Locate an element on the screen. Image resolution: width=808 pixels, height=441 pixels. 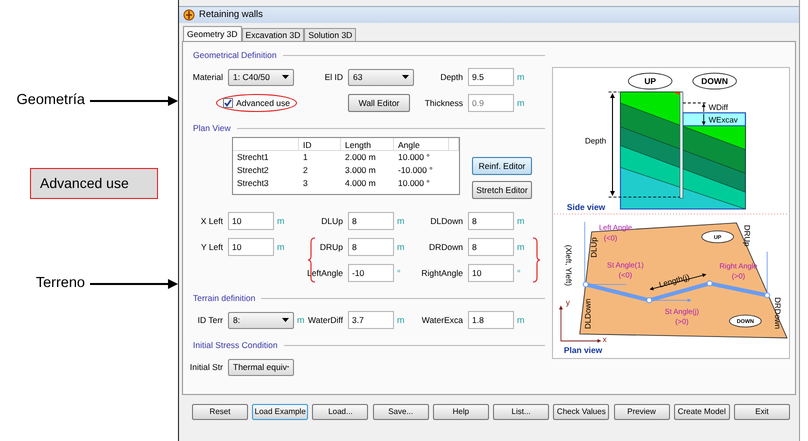
diagram-label: DOWN is located at coordinates (714, 81).